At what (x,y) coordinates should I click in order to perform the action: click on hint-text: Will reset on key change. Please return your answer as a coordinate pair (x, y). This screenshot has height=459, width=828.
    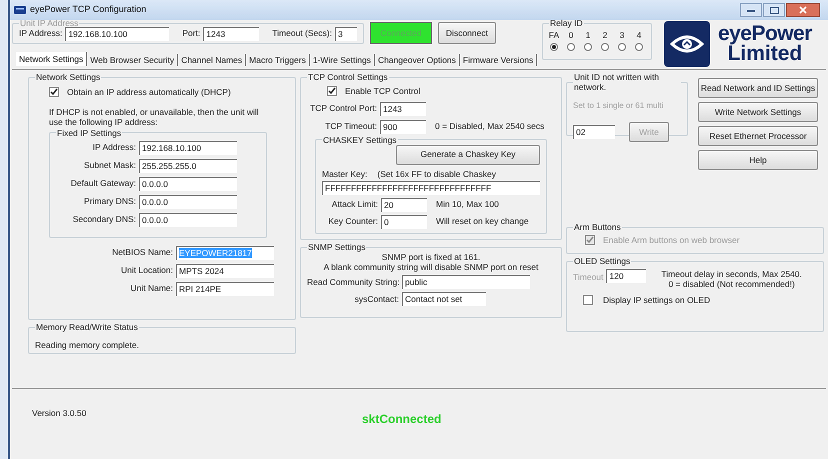
    Looking at the image, I should click on (482, 221).